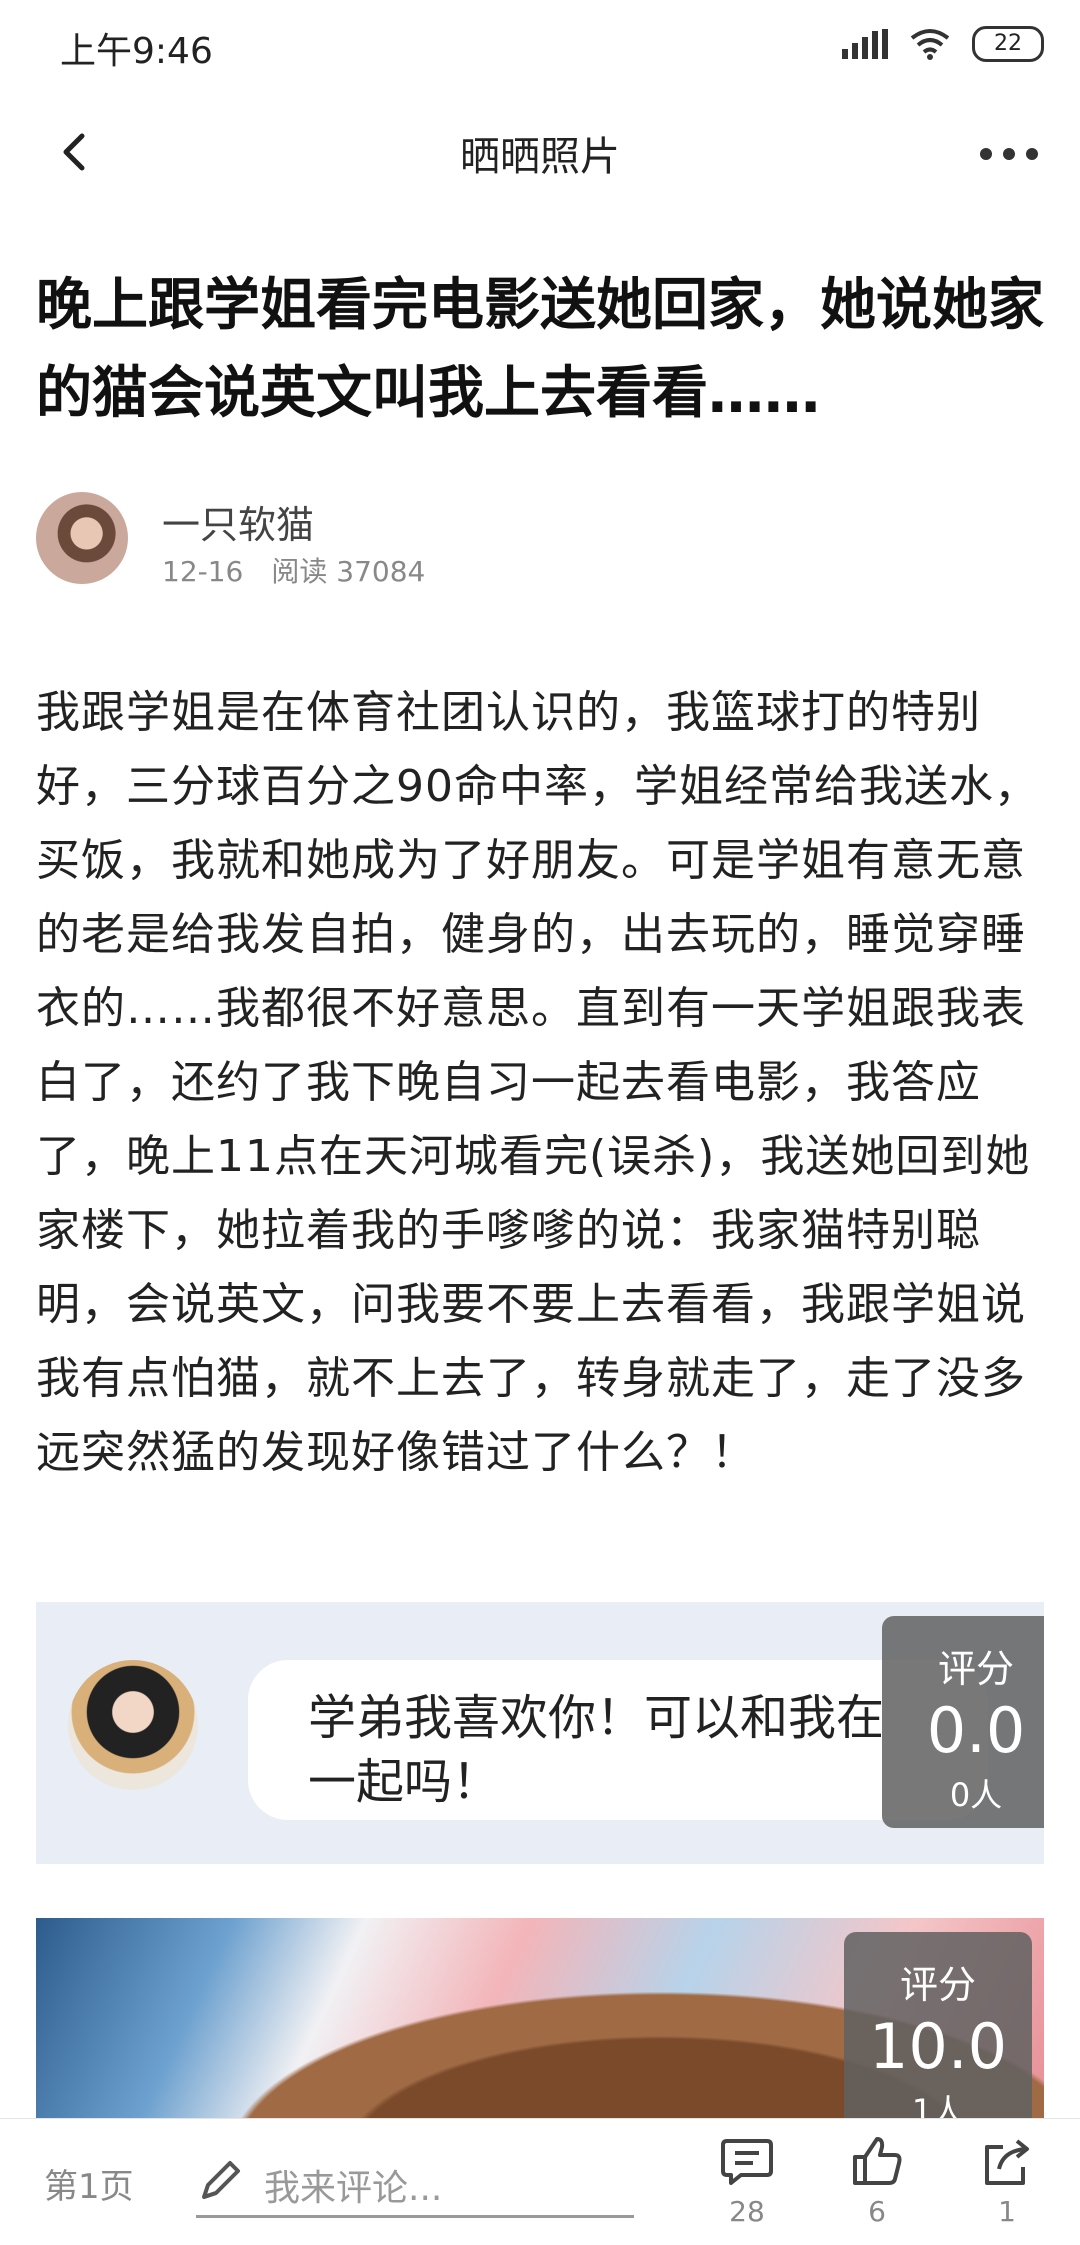 The image size is (1080, 2245). I want to click on author-name: 一只软猫, so click(238, 521).